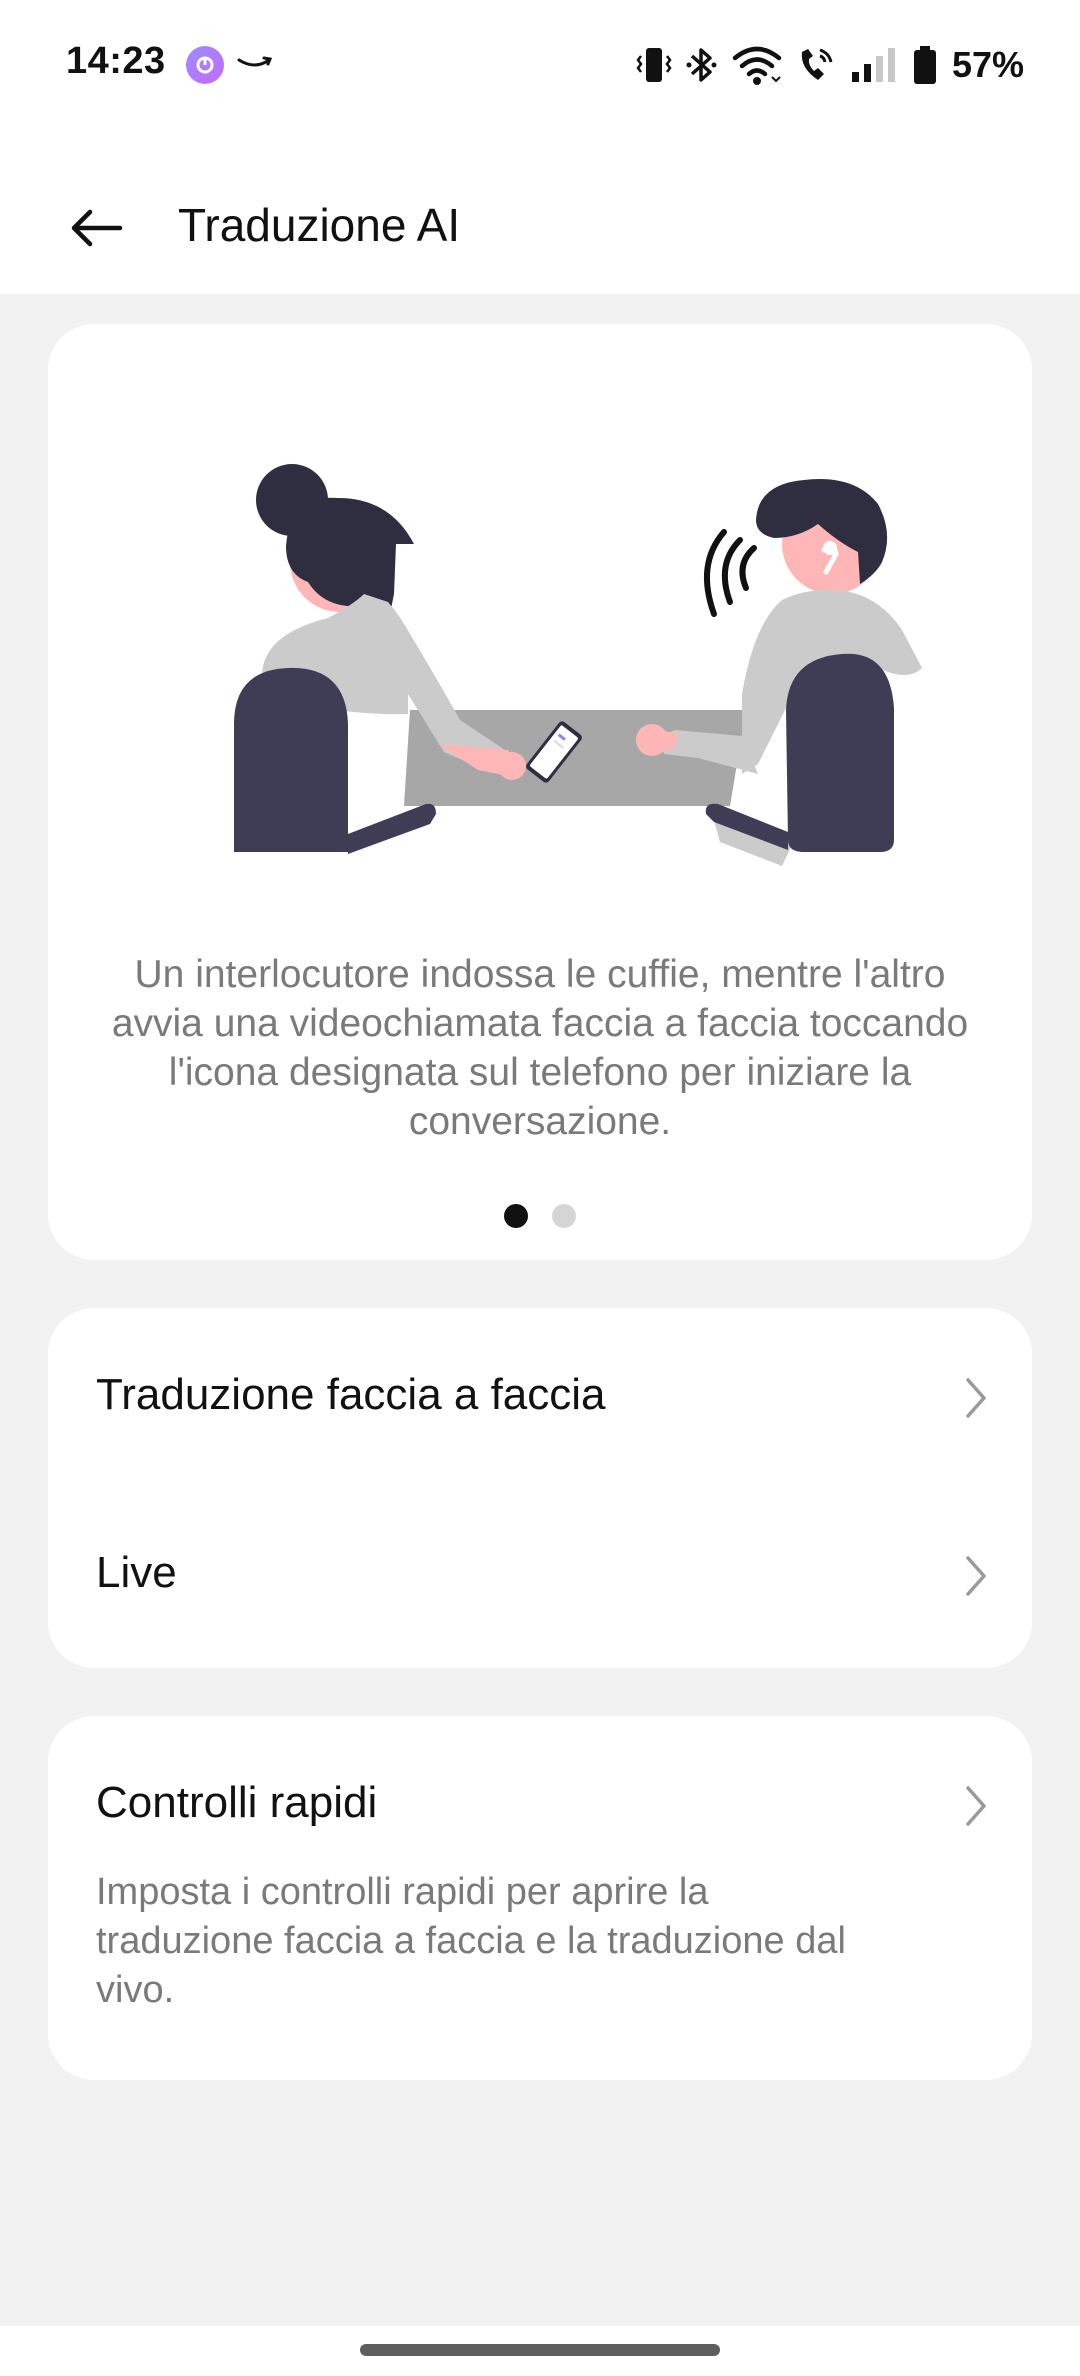  I want to click on page-title: Traduzione AI, so click(319, 225).